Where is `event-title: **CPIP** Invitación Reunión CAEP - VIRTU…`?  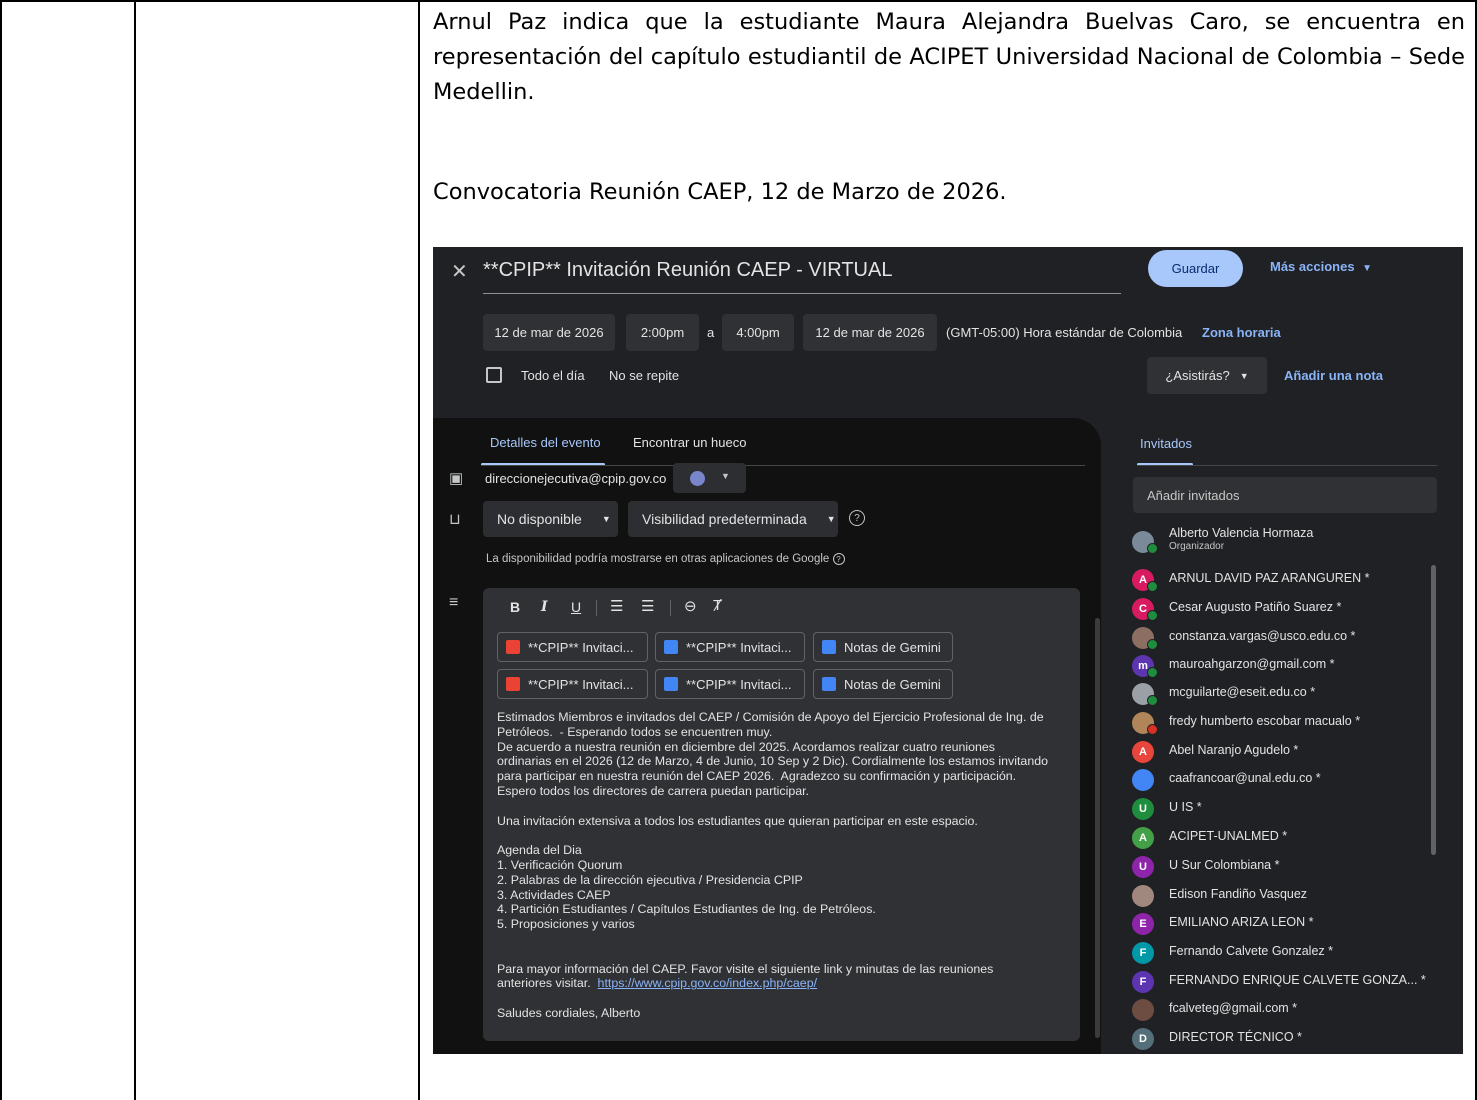 event-title: **CPIP** Invitación Reunión CAEP - VIRTU… is located at coordinates (687, 270).